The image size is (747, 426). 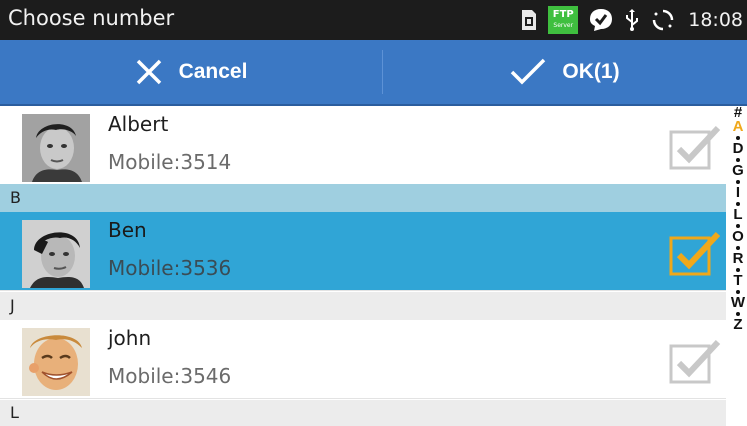 What do you see at coordinates (738, 302) in the screenshot?
I see `index-letter: W` at bounding box center [738, 302].